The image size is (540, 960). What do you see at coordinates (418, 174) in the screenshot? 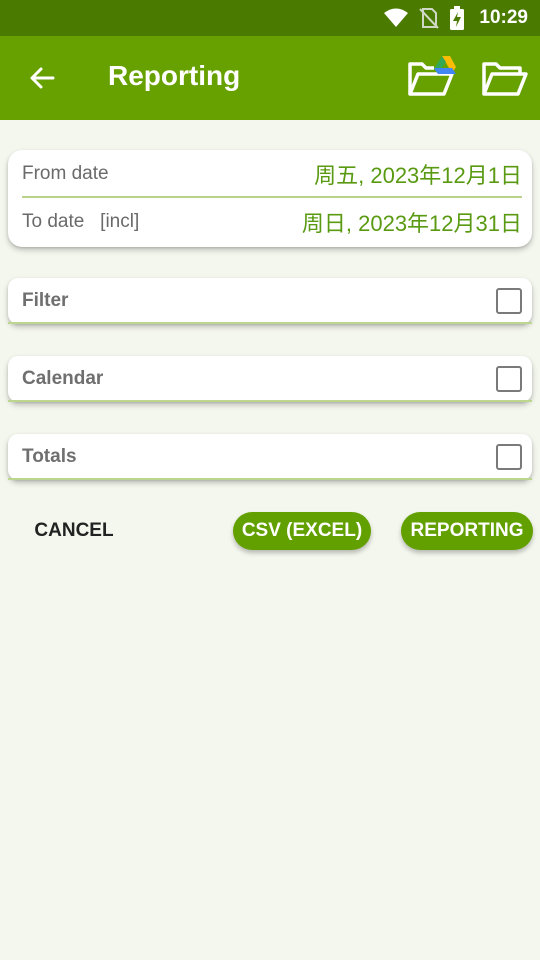
I see `from-date-value: 周五, 2023年12月1日` at bounding box center [418, 174].